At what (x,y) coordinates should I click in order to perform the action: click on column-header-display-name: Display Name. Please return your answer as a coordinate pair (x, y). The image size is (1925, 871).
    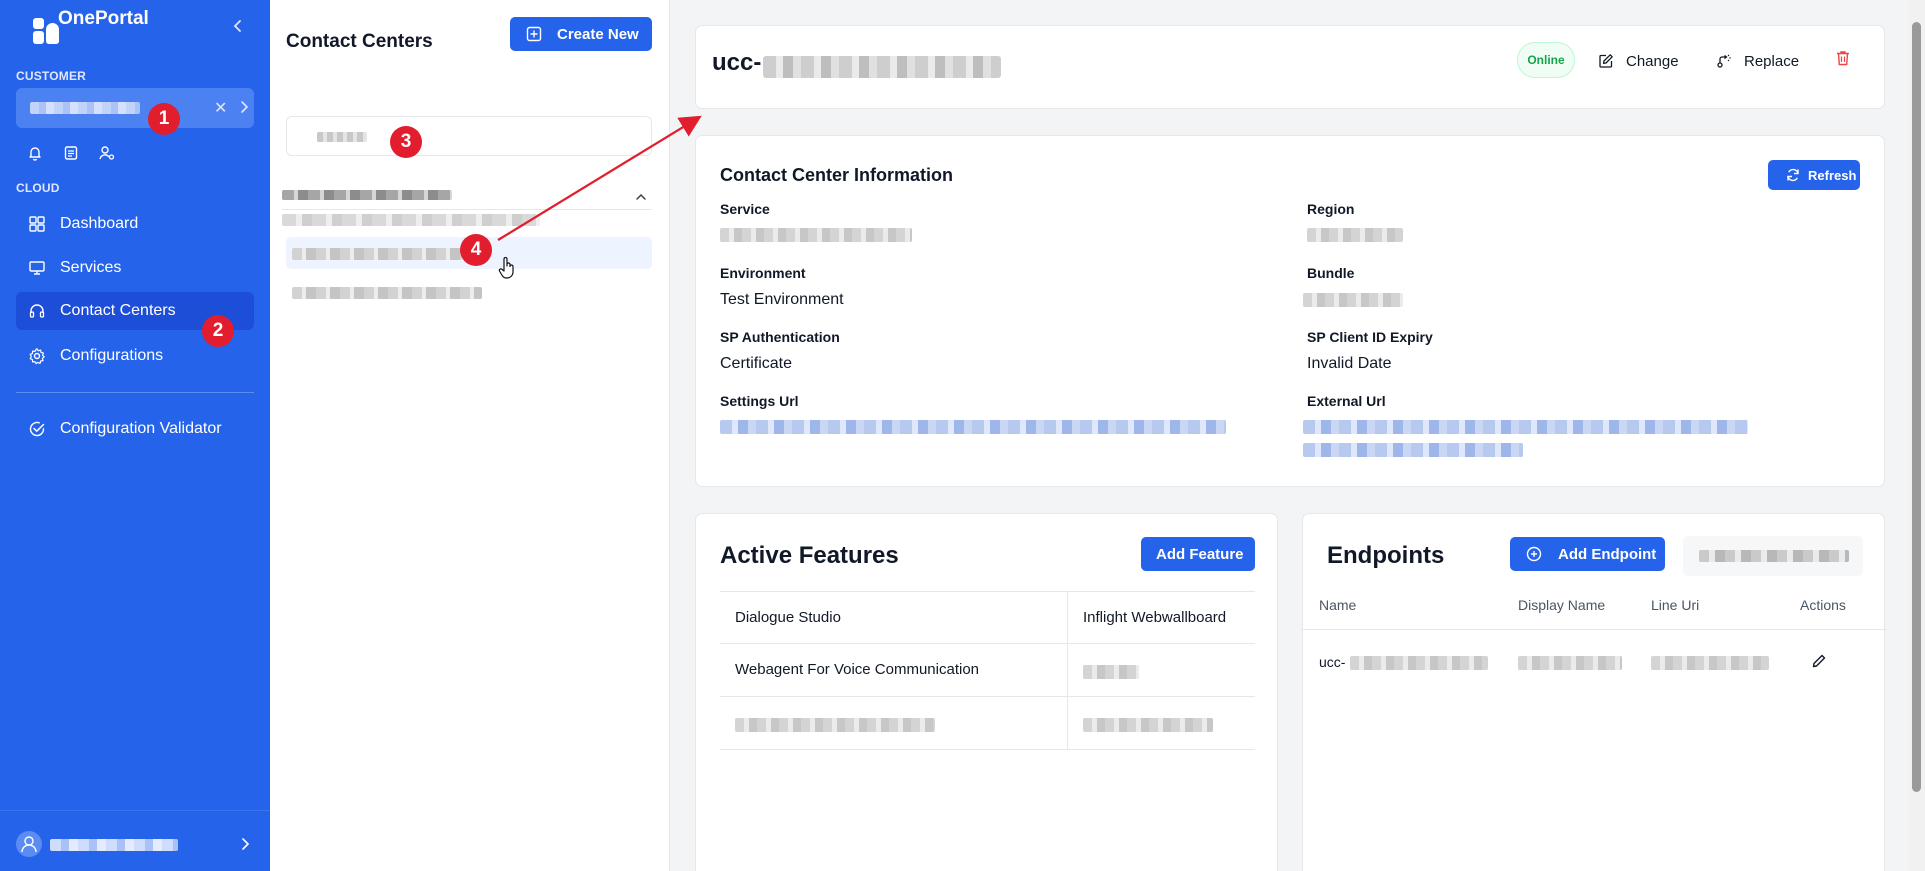
    Looking at the image, I should click on (1561, 605).